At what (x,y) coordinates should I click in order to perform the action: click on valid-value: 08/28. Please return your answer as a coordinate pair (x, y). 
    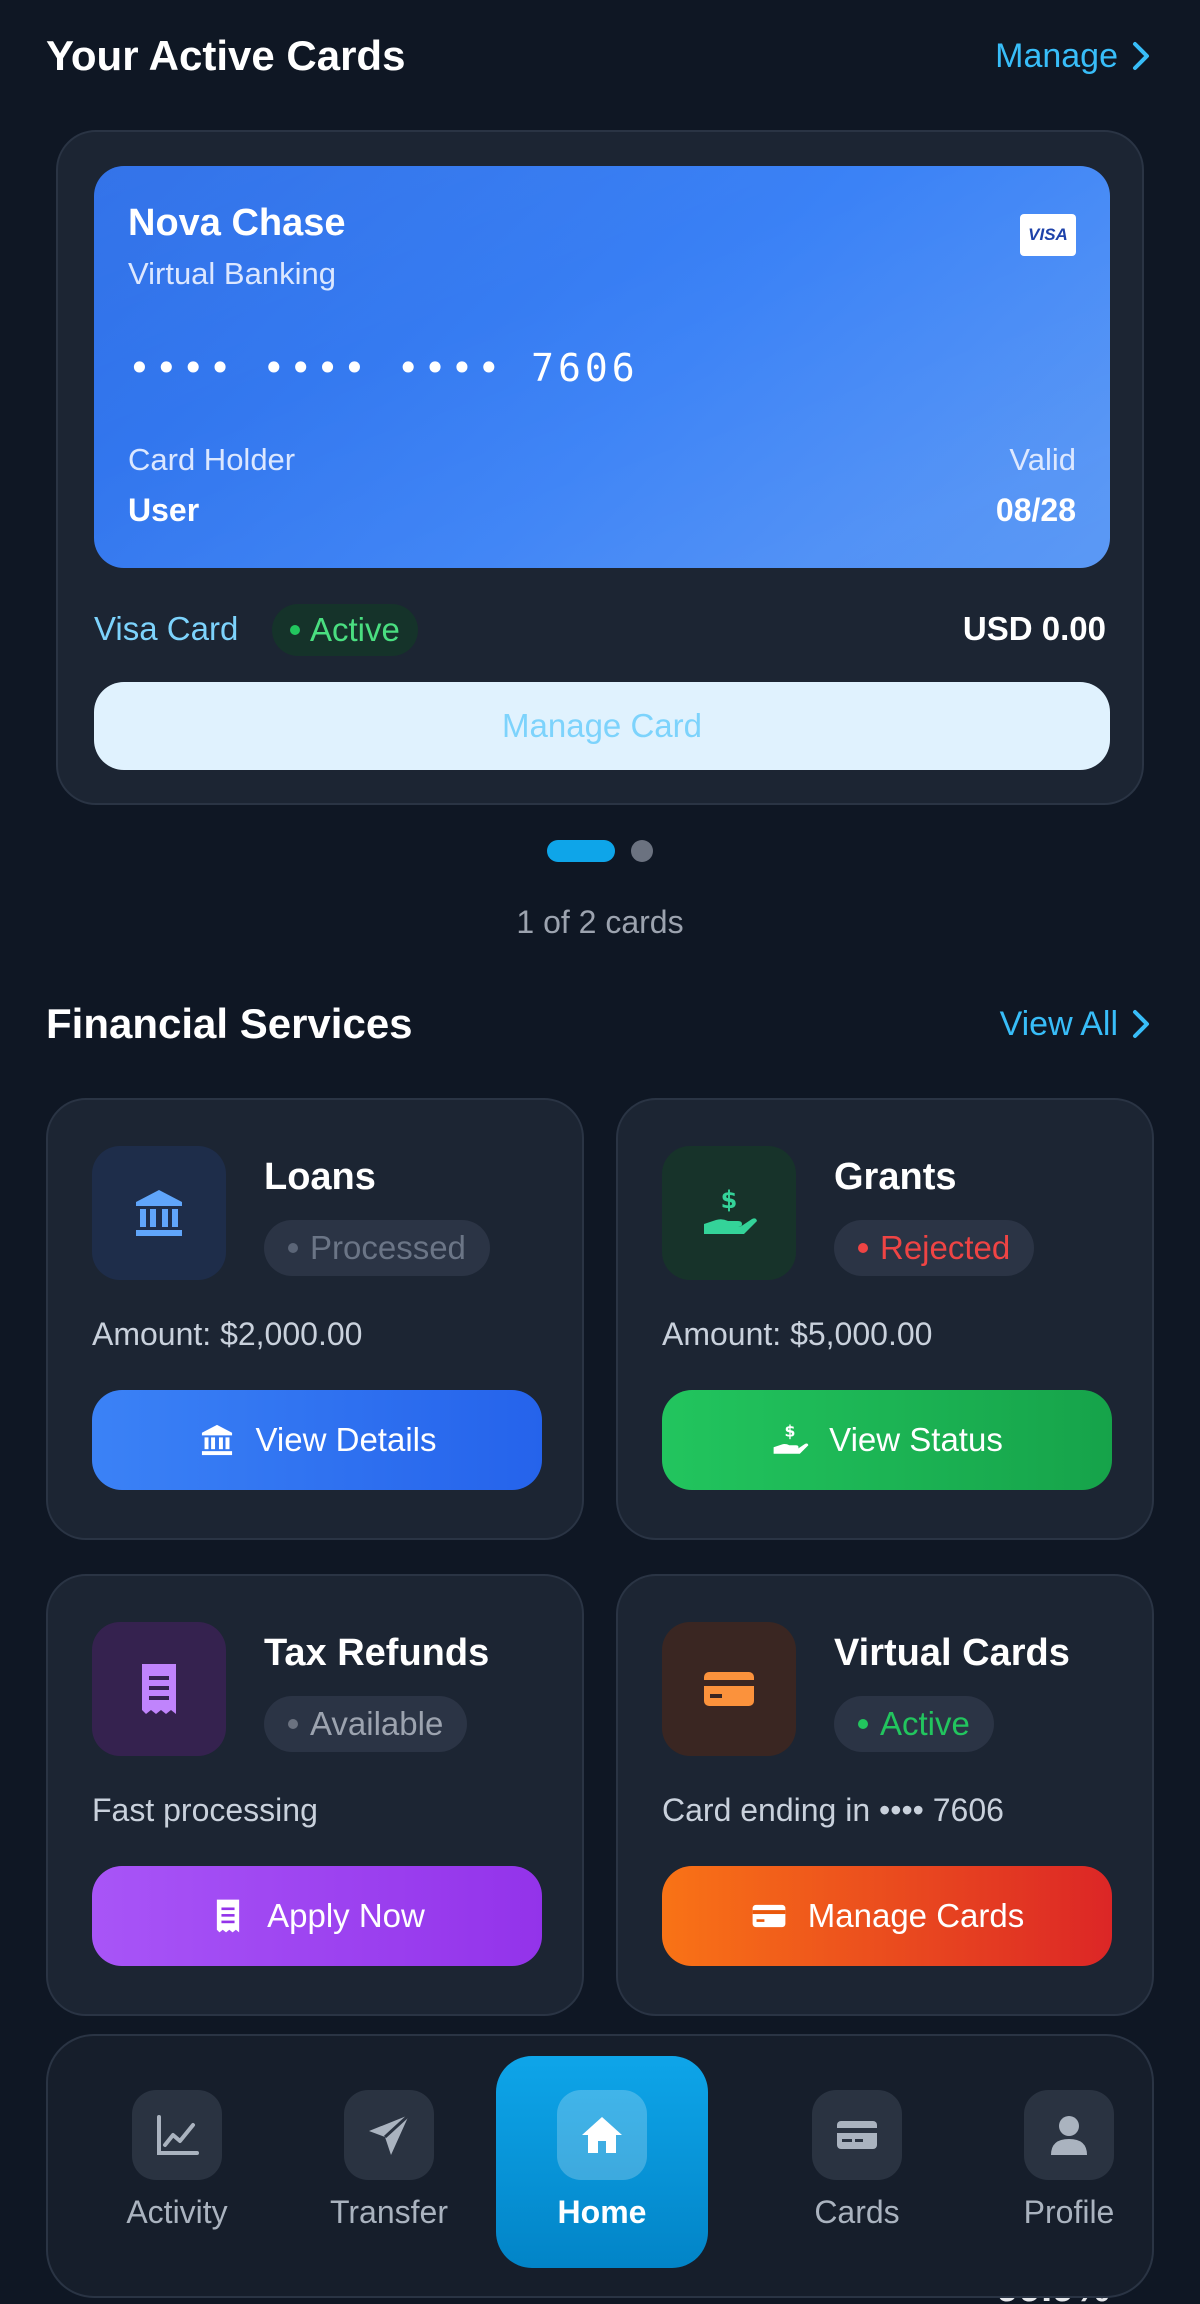
    Looking at the image, I should click on (1035, 510).